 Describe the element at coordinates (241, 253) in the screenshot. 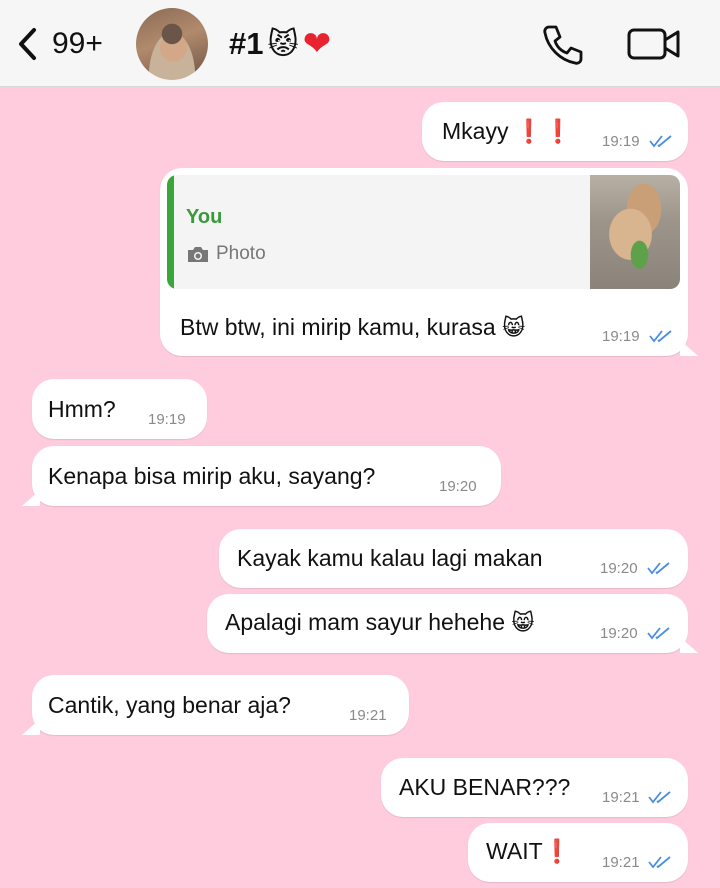

I see `reply-media-label: Photo` at that location.